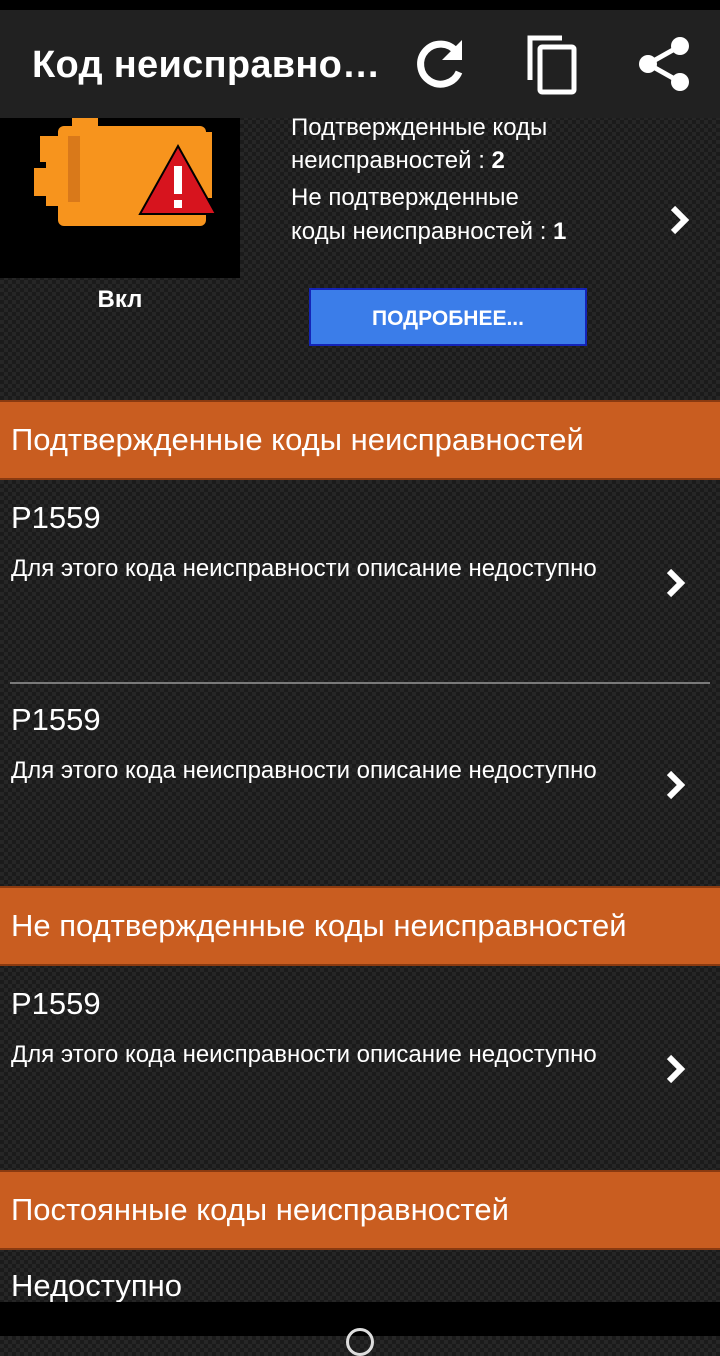  What do you see at coordinates (319, 925) in the screenshot?
I see `section-title: Не подтвержденные коды неисправностей` at bounding box center [319, 925].